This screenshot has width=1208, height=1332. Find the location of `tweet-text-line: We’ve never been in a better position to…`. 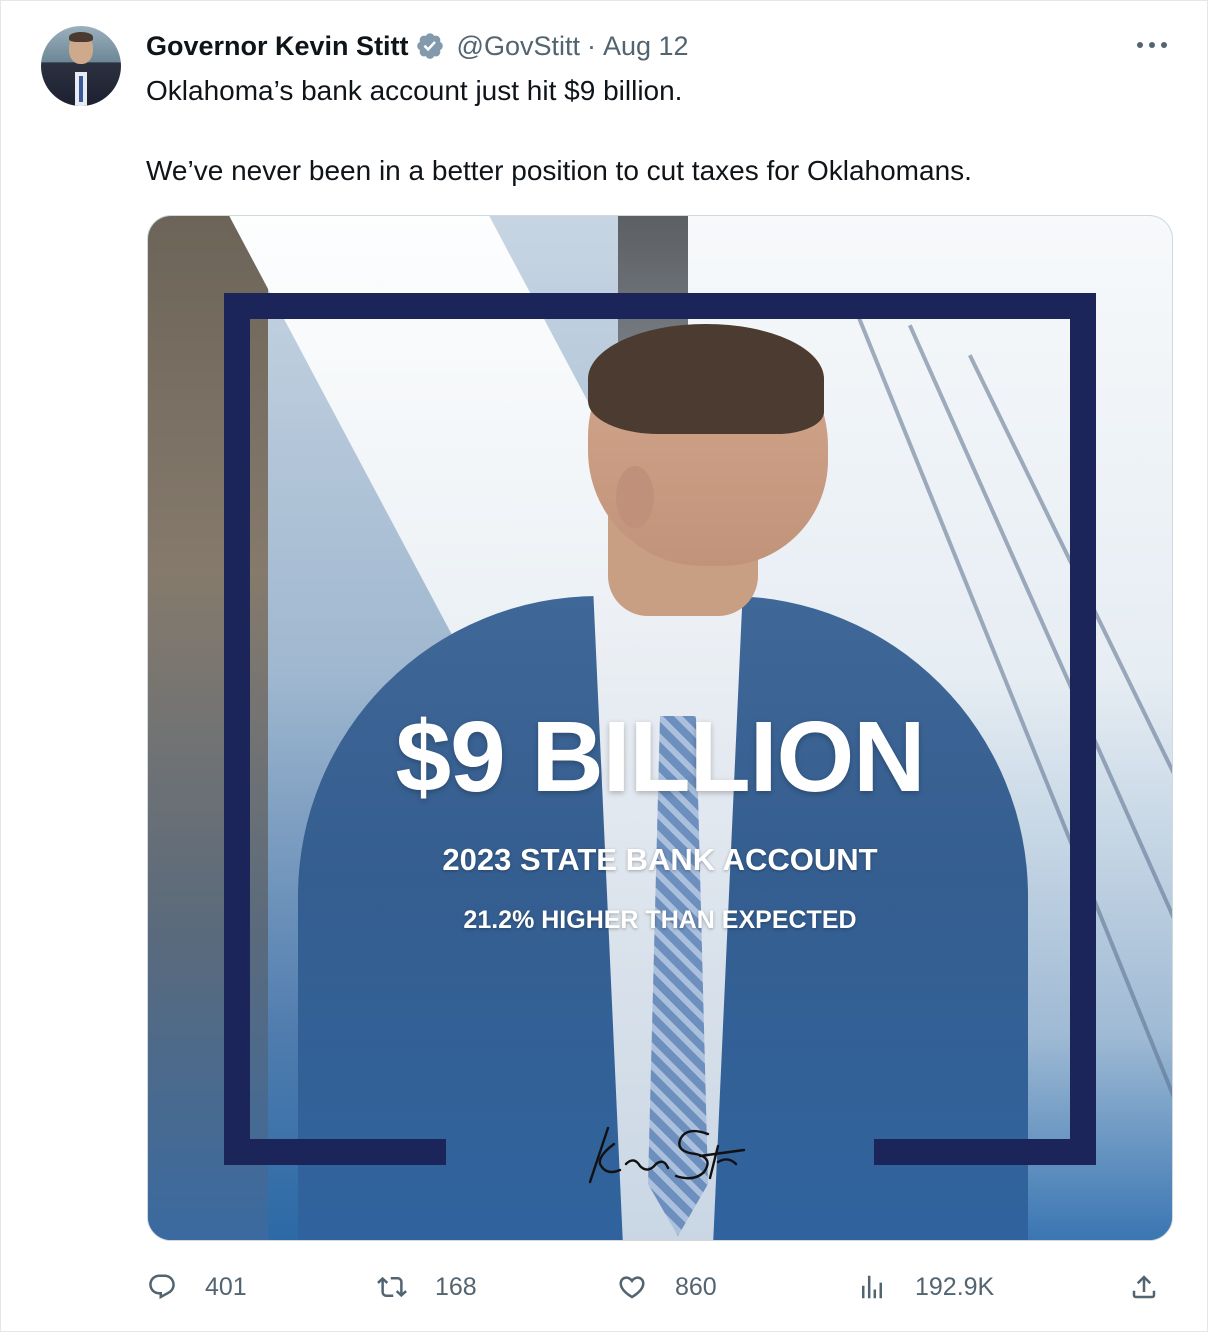

tweet-text-line: We’ve never been in a better position to… is located at coordinates (559, 170).